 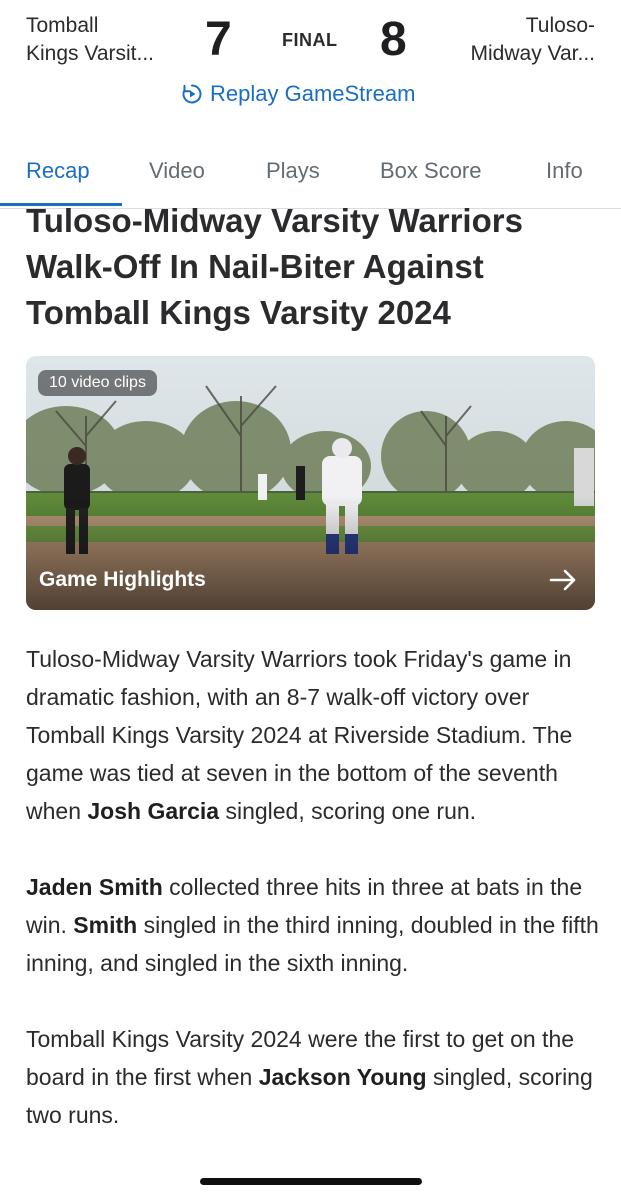 I want to click on home-indicator, so click(x=311, y=1181).